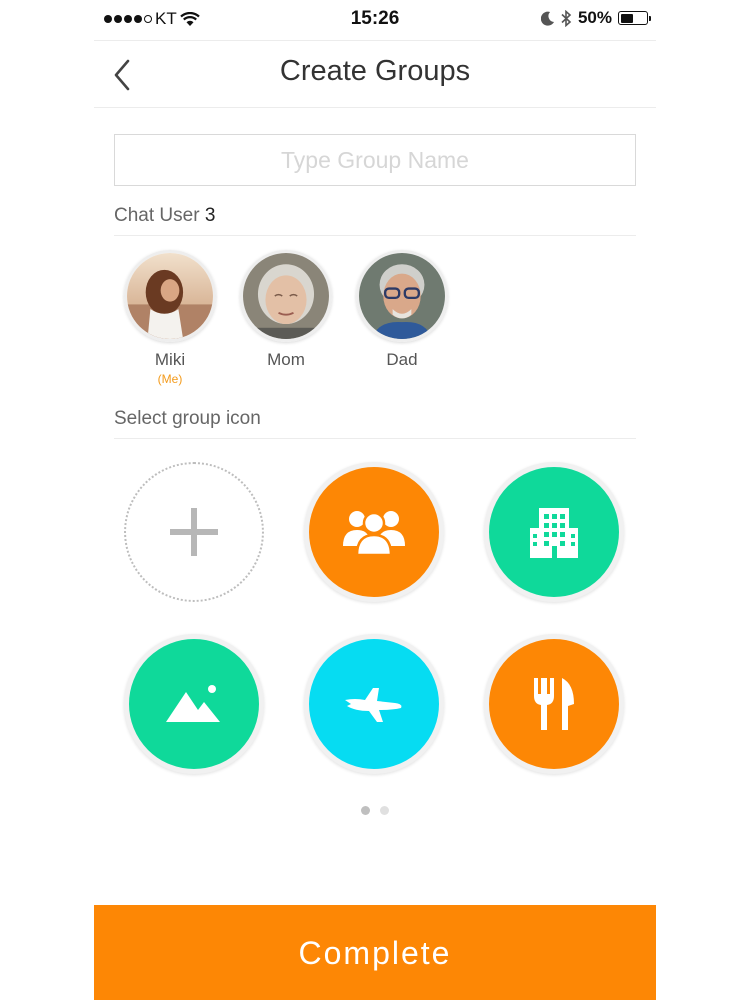 Image resolution: width=750 pixels, height=1000 pixels. Describe the element at coordinates (375, 20) in the screenshot. I see `status-bar: KT 15:26 50%` at that location.